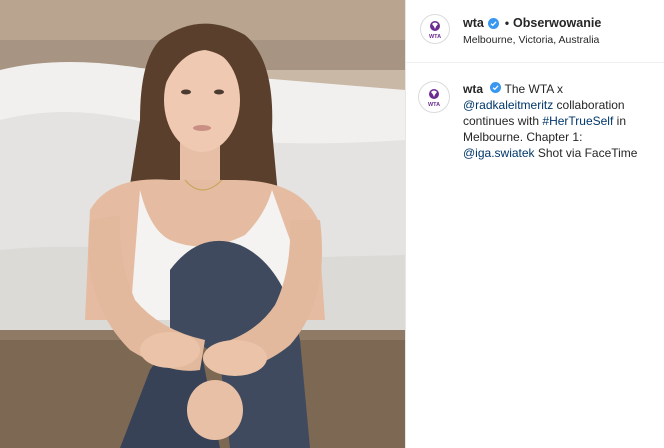 The image size is (664, 448). What do you see at coordinates (557, 23) in the screenshot?
I see `following-button: Obserwowanie` at bounding box center [557, 23].